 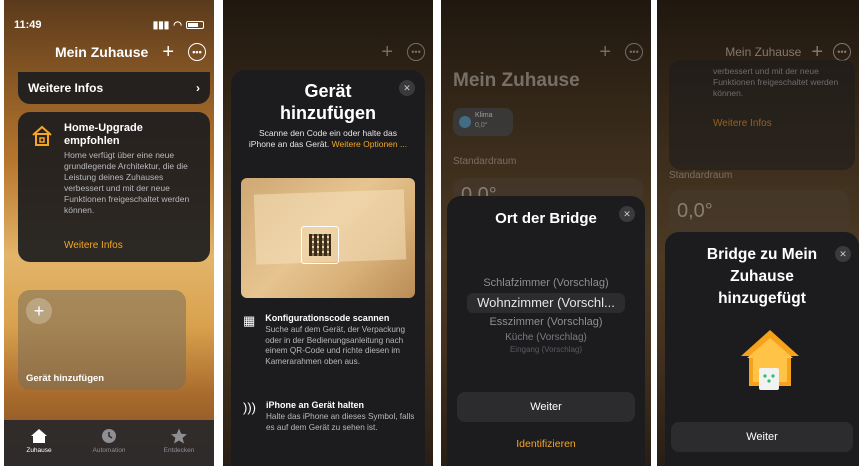 I want to click on fan-icon, so click(x=465, y=122).